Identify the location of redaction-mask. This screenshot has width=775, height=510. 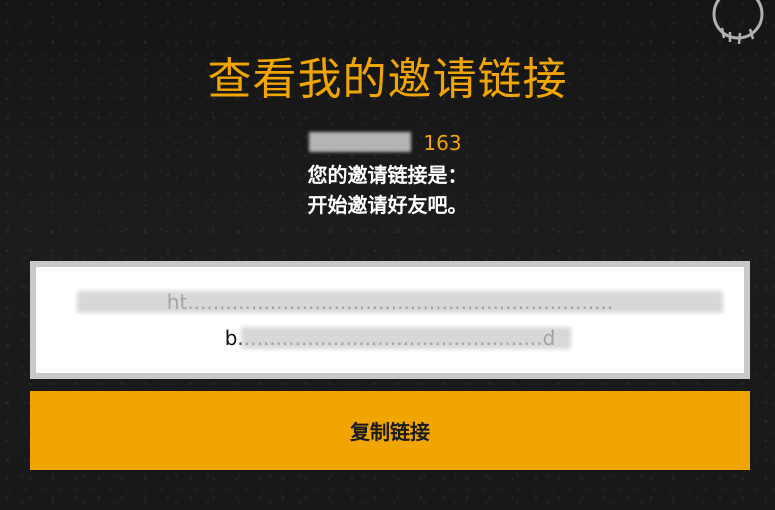
(360, 142).